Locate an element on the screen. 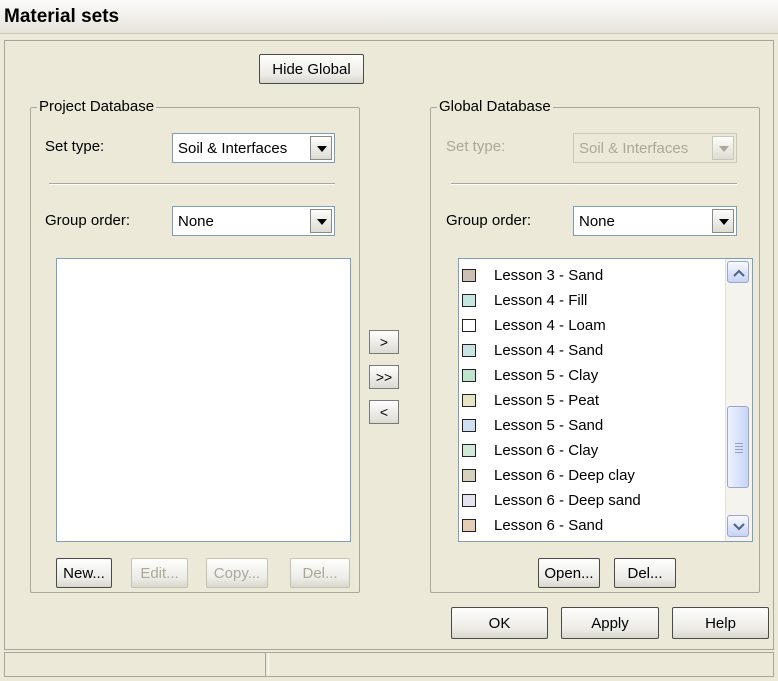  project-separator is located at coordinates (192, 184).